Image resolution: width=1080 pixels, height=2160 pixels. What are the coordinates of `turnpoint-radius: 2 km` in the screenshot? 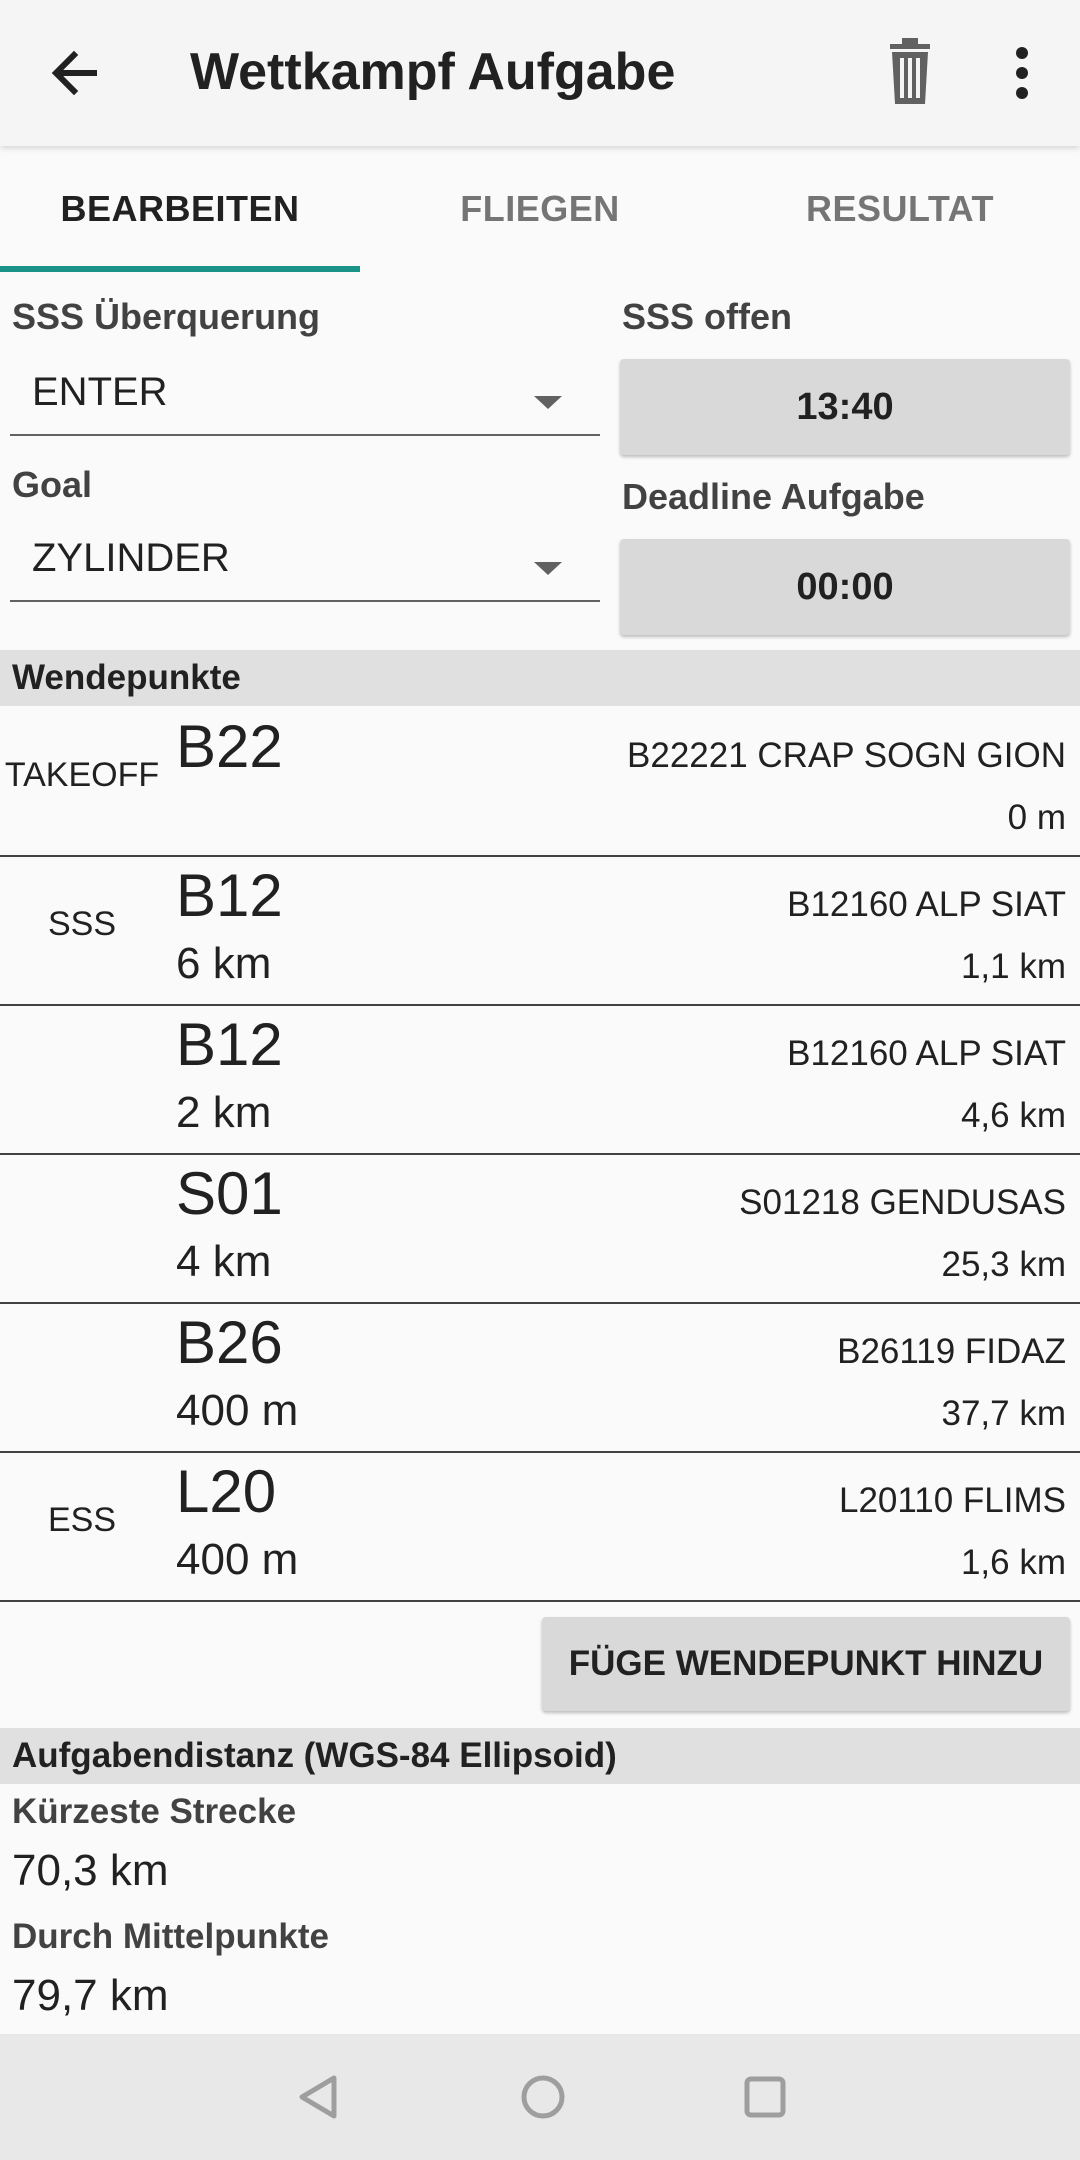 It's located at (224, 1112).